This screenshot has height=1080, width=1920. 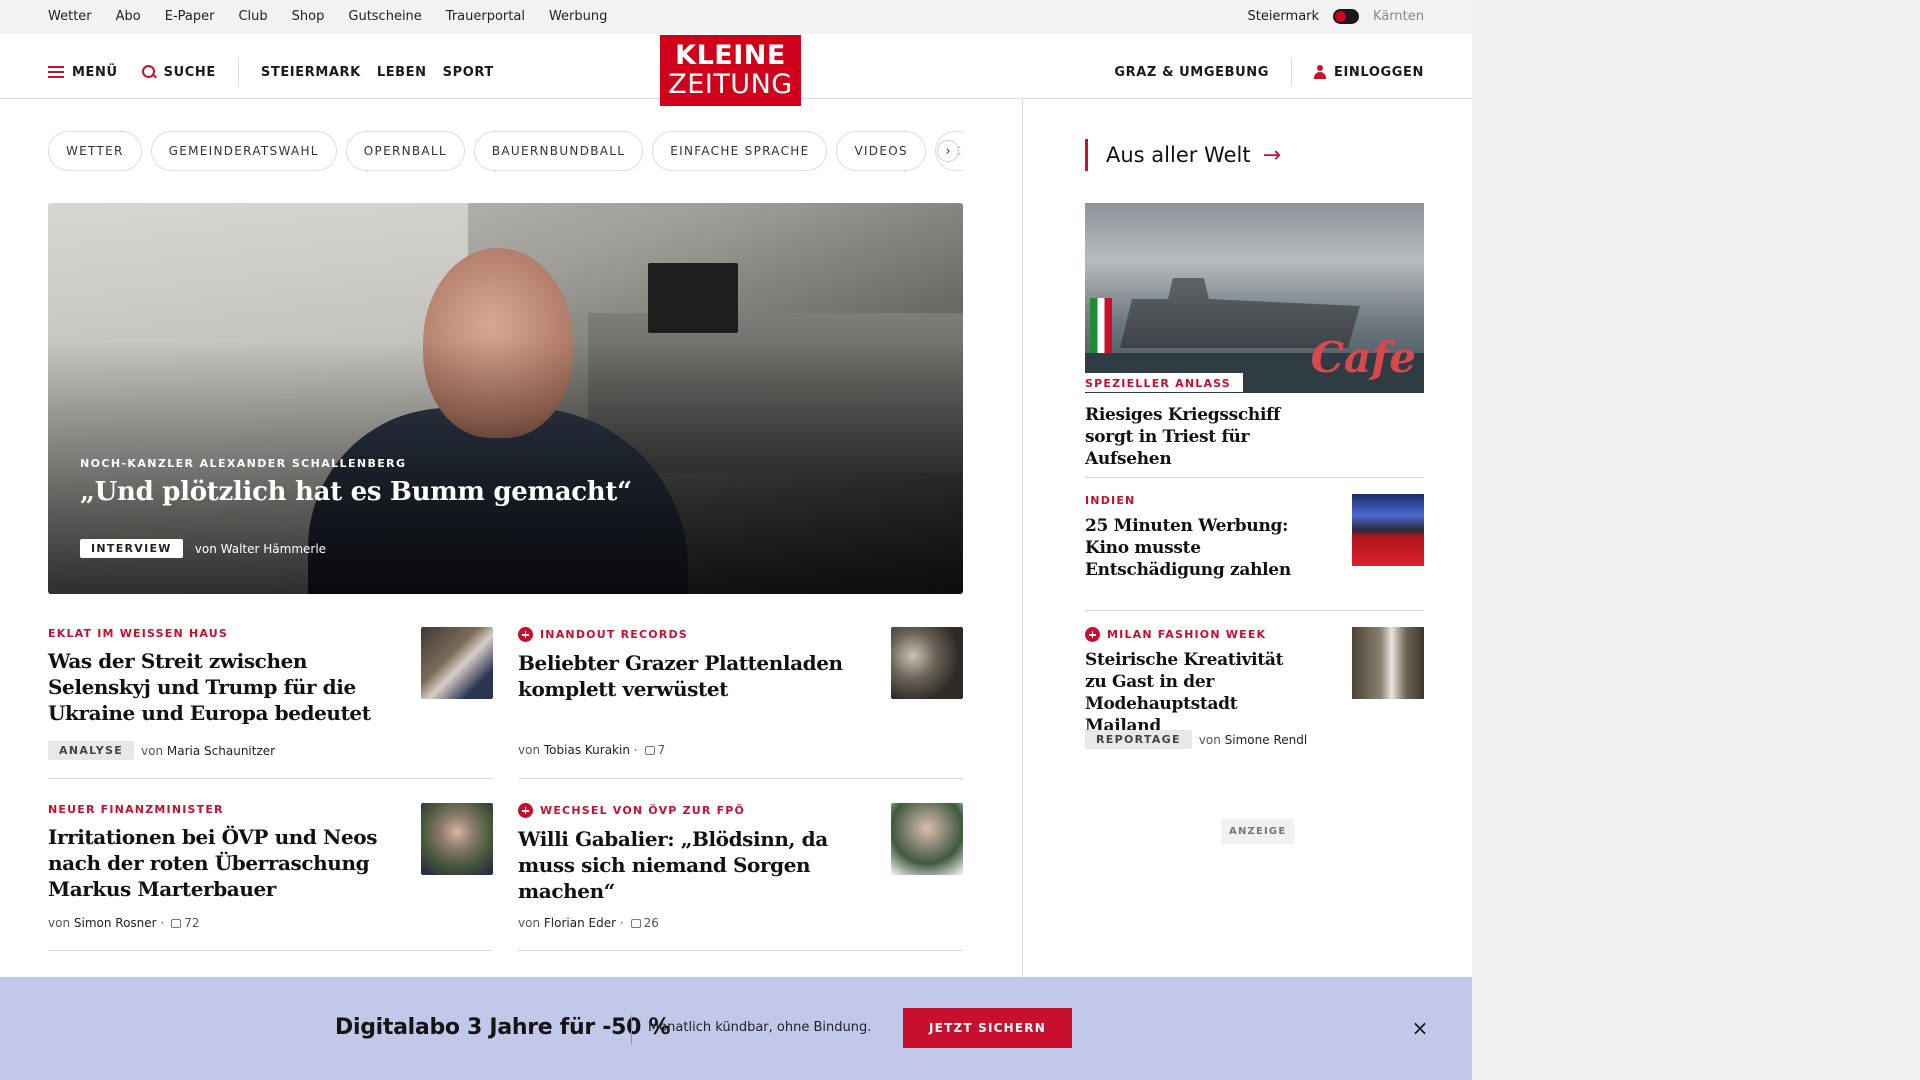 I want to click on tag-wetter: WETTER, so click(x=95, y=151).